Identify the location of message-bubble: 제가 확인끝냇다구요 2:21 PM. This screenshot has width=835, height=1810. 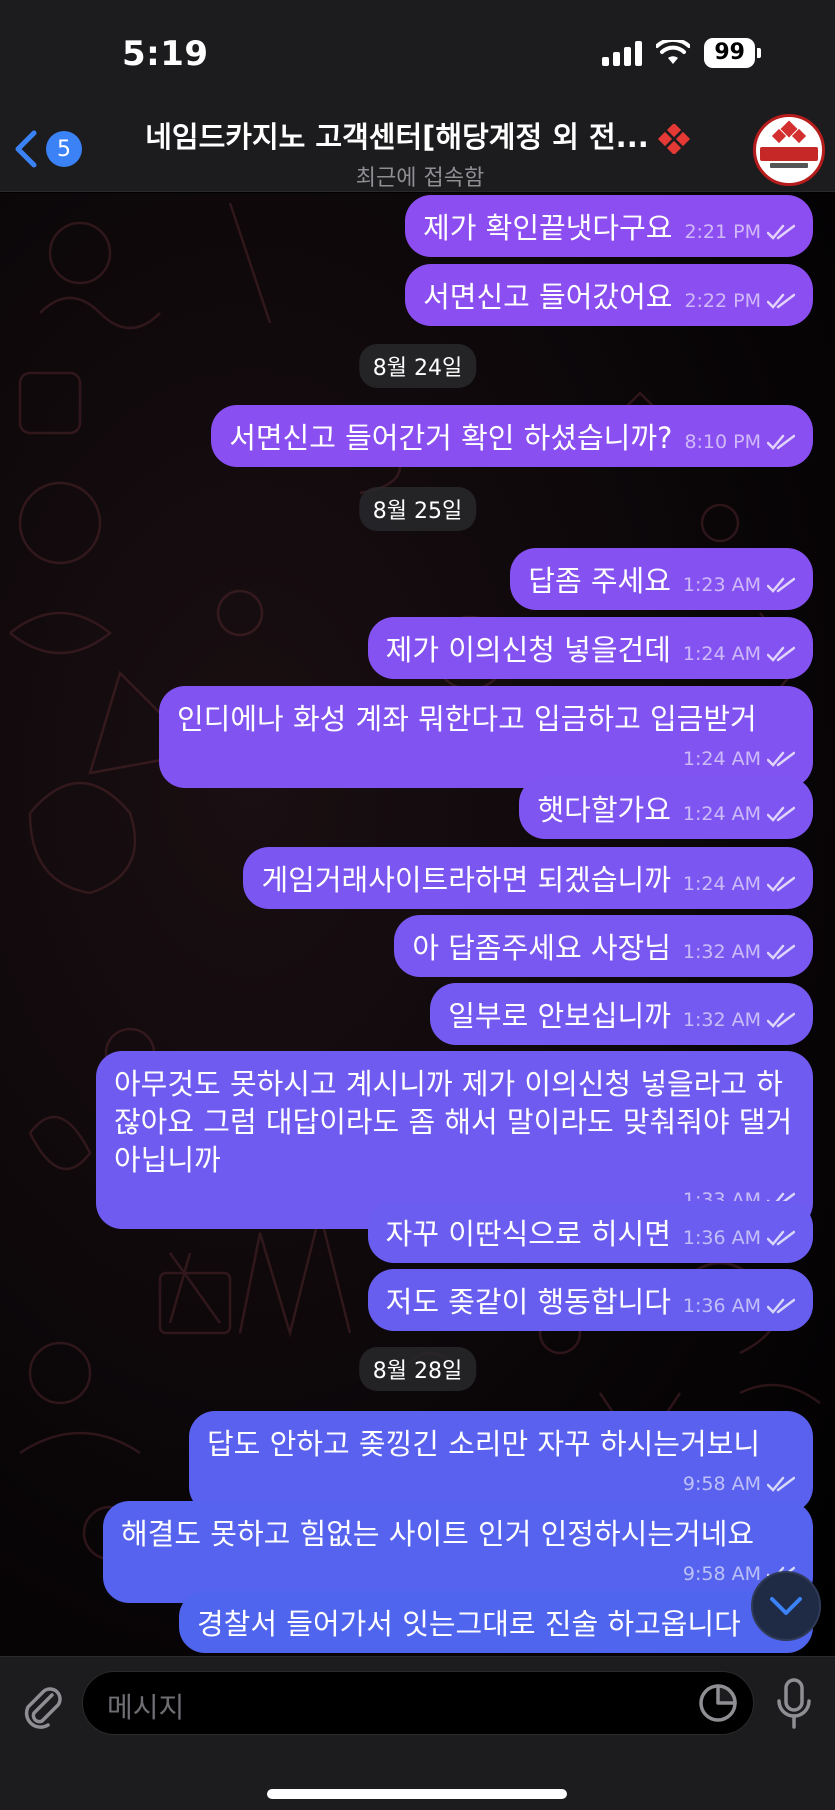
(609, 226).